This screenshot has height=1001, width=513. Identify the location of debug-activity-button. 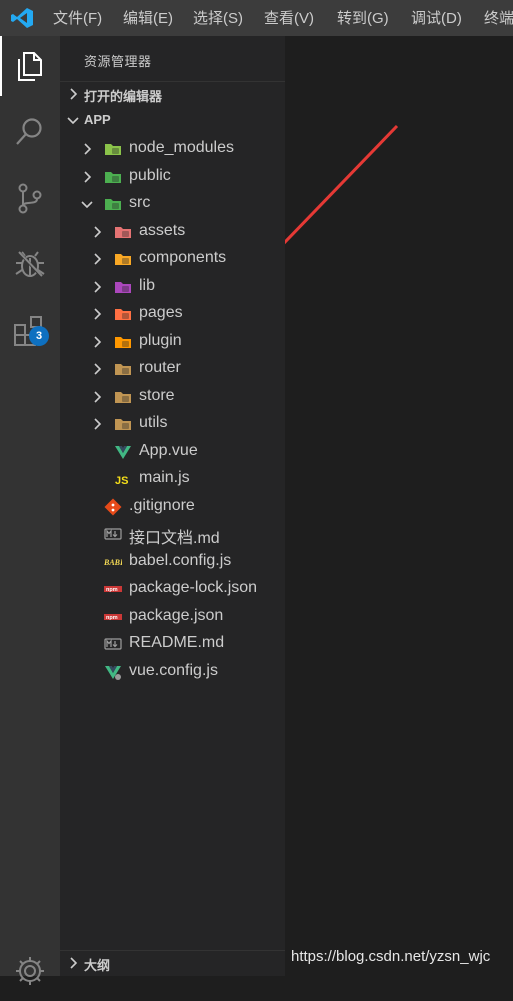
(30, 264).